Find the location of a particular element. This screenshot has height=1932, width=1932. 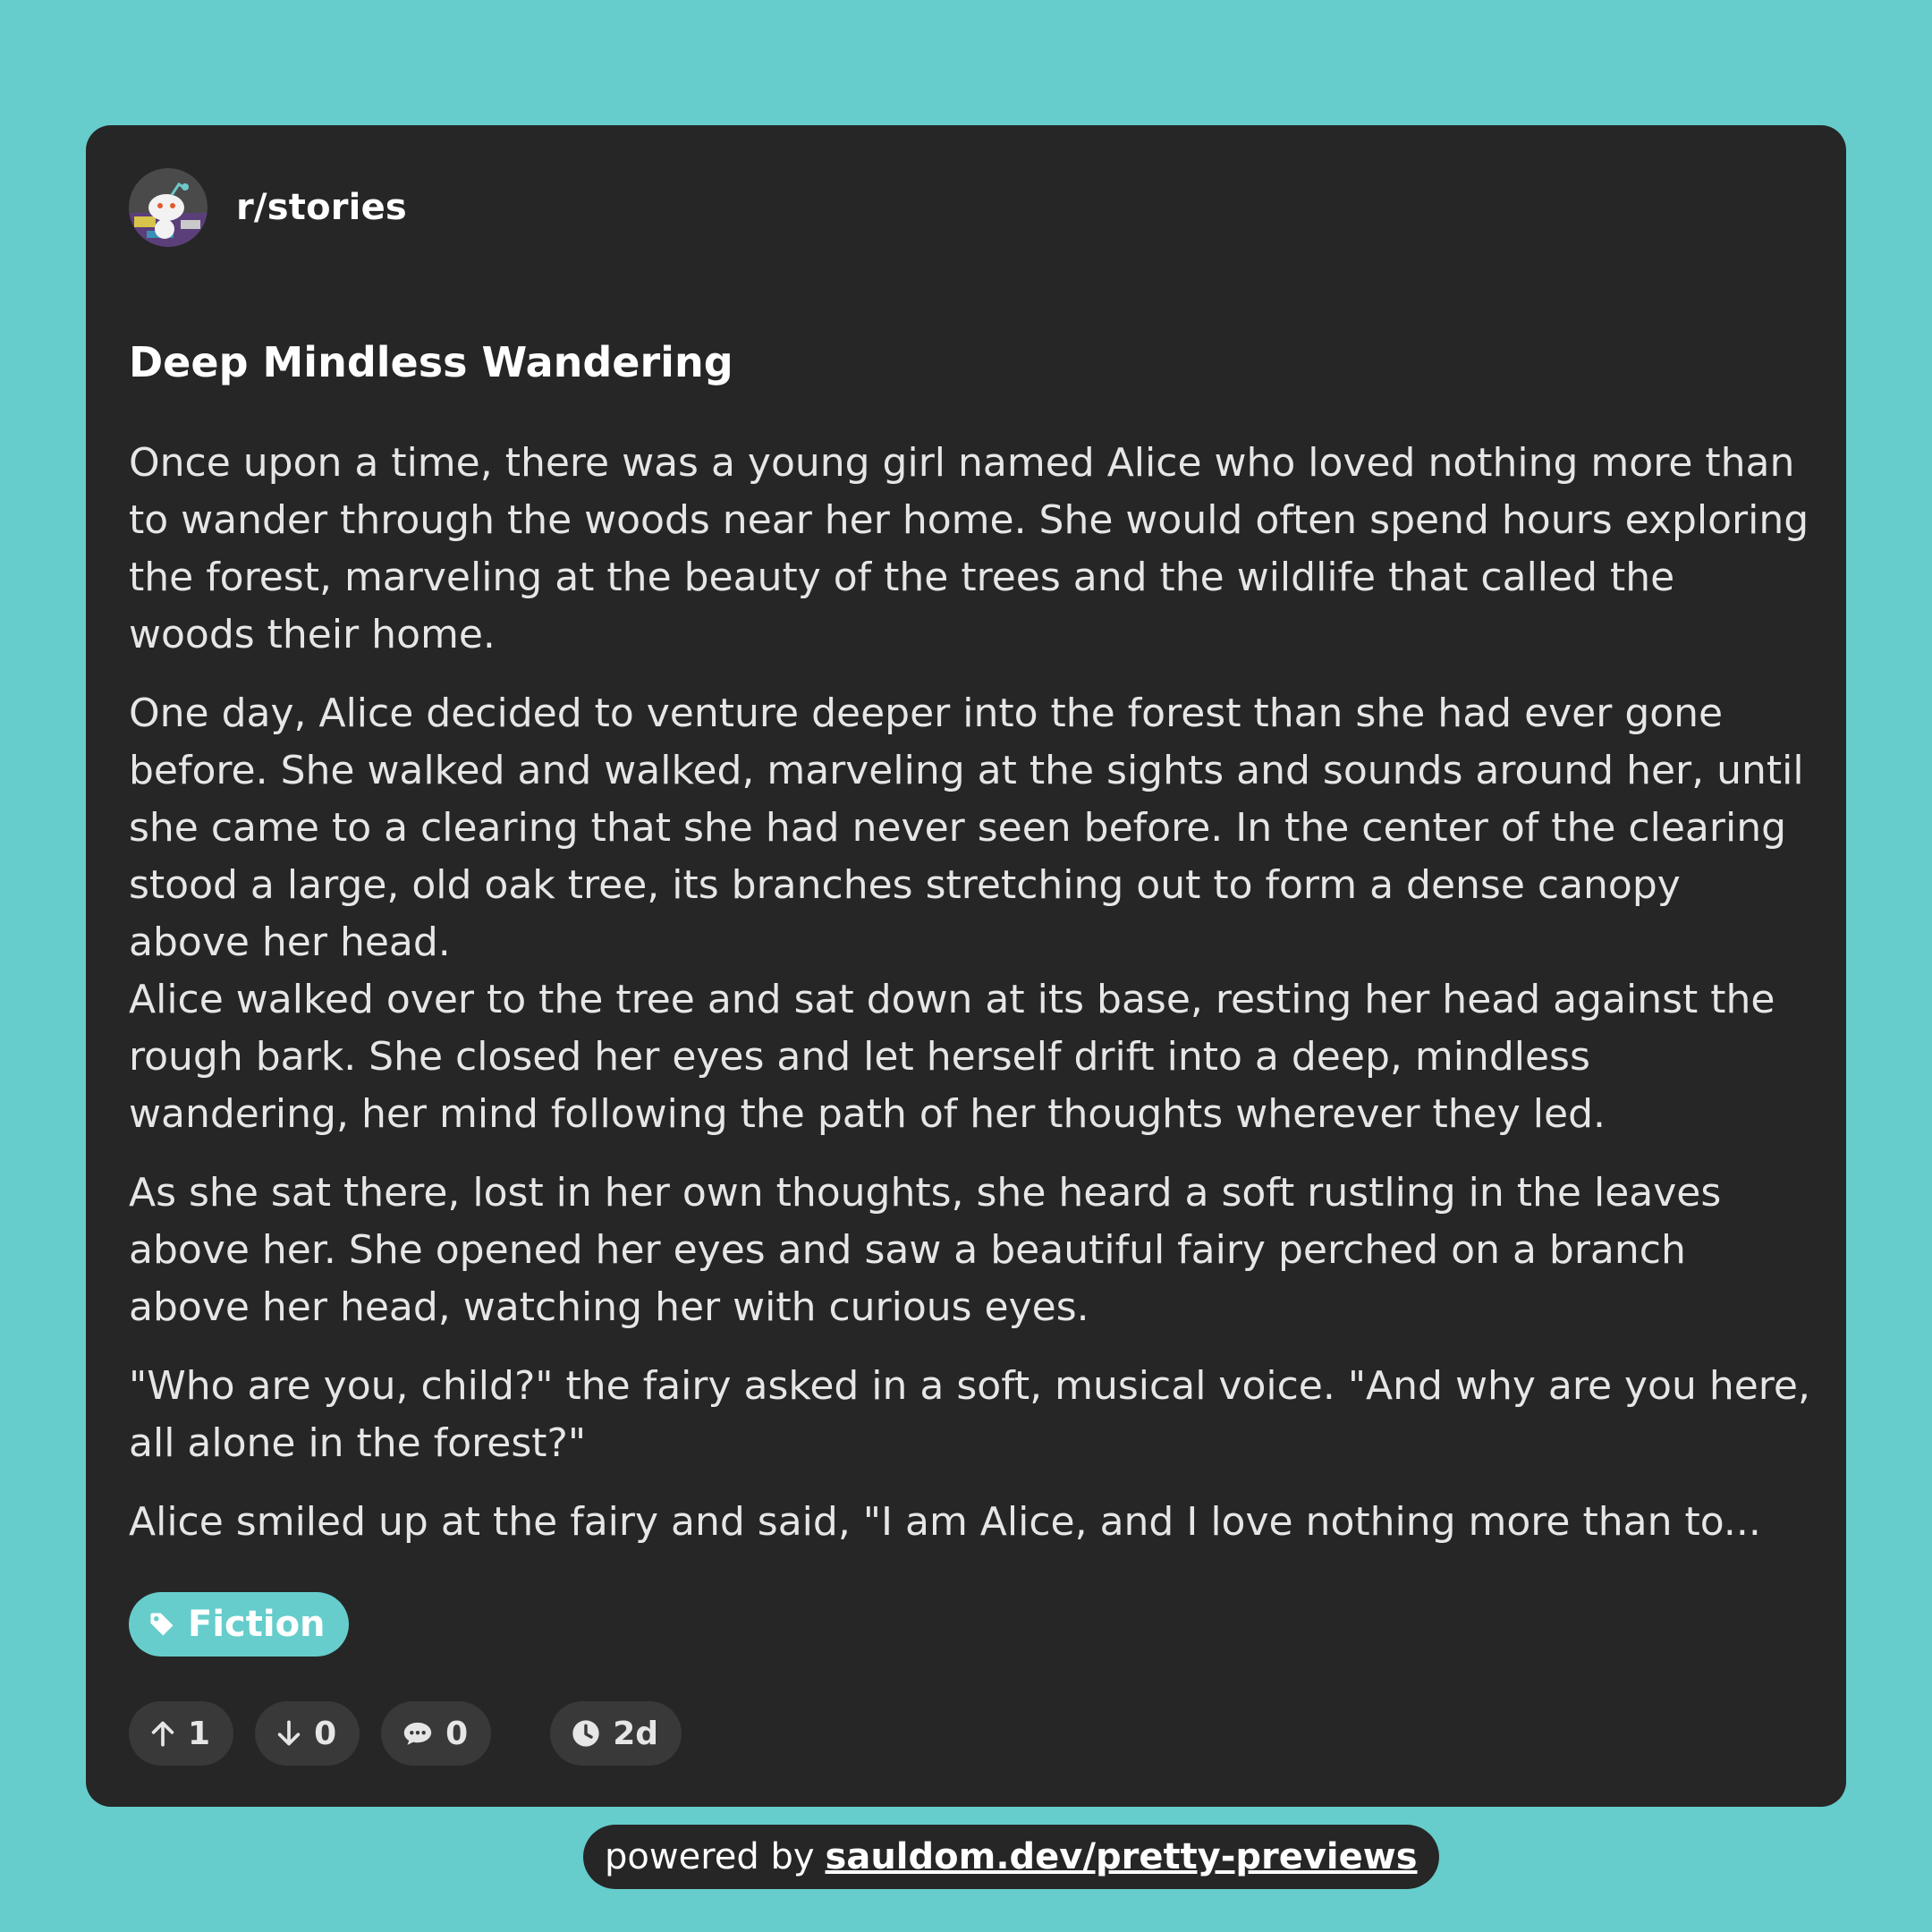

comment-bubble-icon is located at coordinates (417, 1733).